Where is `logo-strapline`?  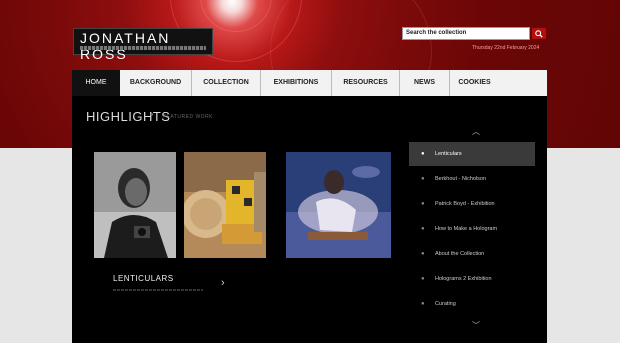
logo-strapline is located at coordinates (143, 48).